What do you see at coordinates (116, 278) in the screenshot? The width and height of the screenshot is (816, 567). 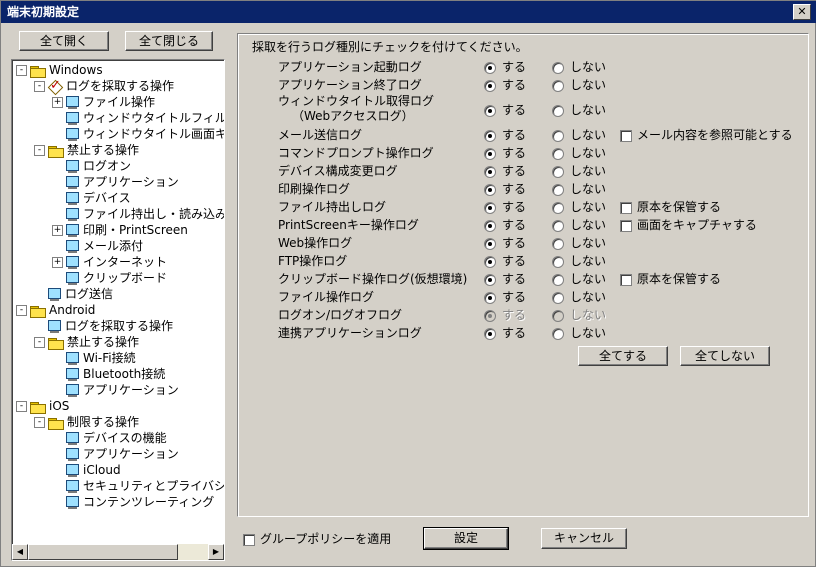 I see `tree-item: クリップボード` at bounding box center [116, 278].